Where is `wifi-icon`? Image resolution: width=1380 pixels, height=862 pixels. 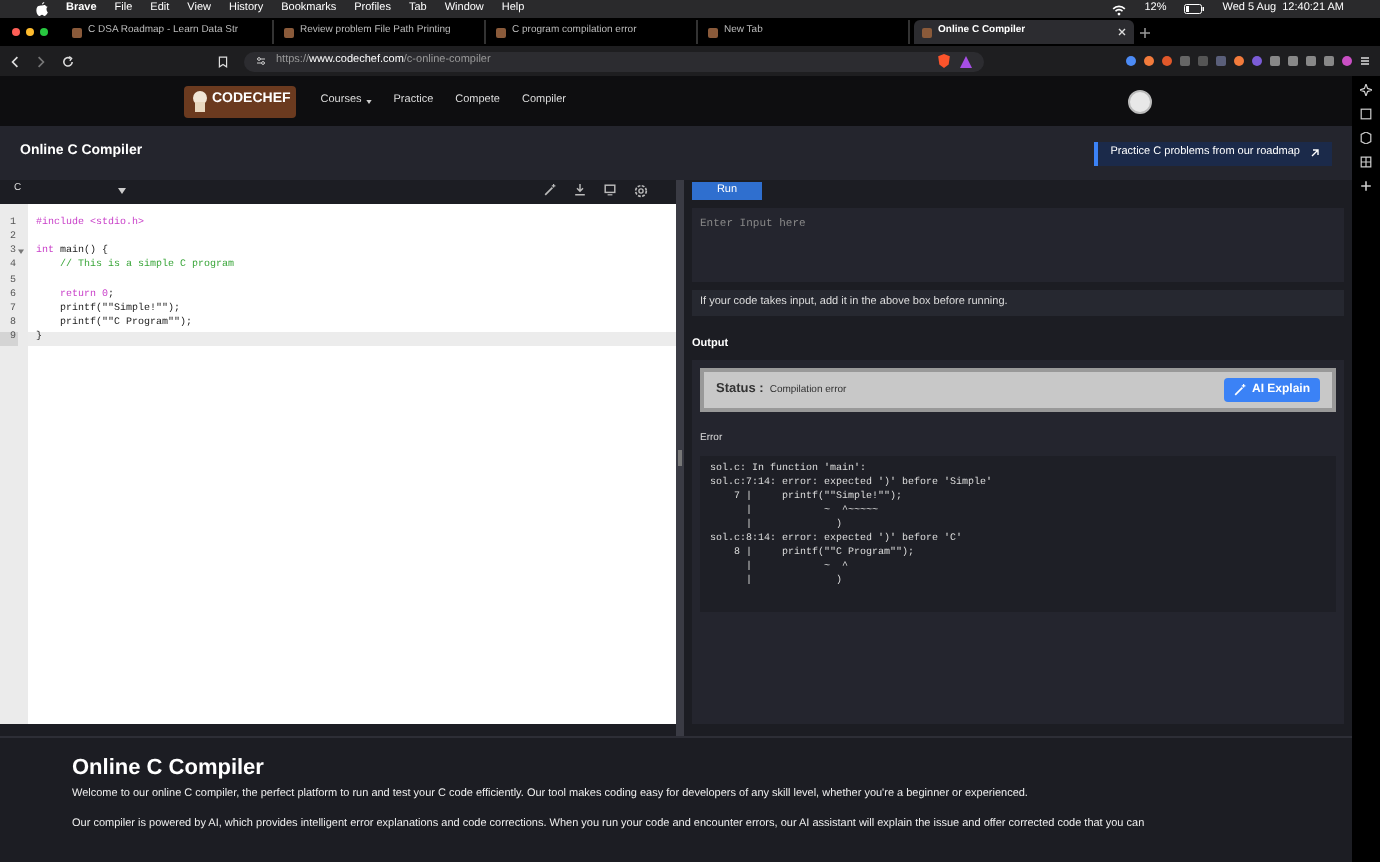
wifi-icon is located at coordinates (1119, 9).